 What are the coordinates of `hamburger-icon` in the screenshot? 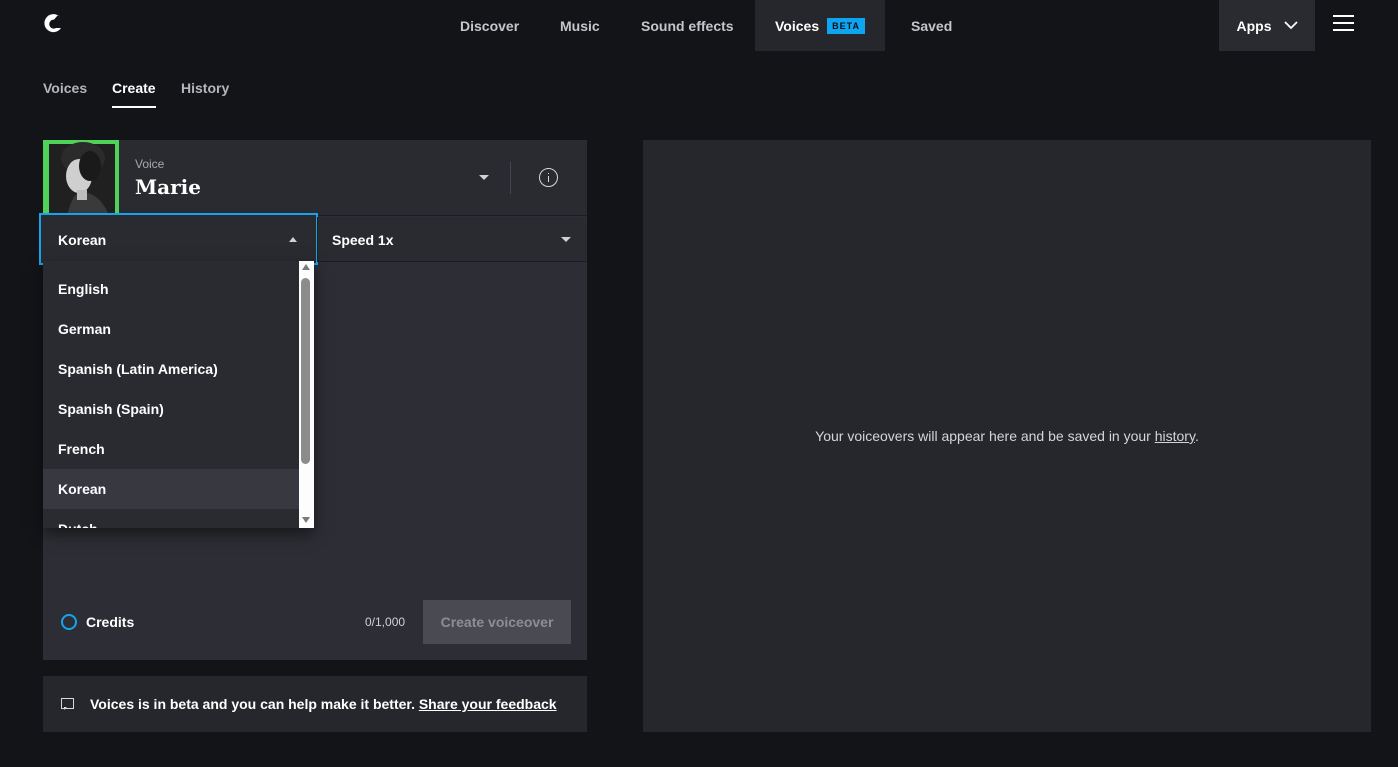 It's located at (1343, 24).